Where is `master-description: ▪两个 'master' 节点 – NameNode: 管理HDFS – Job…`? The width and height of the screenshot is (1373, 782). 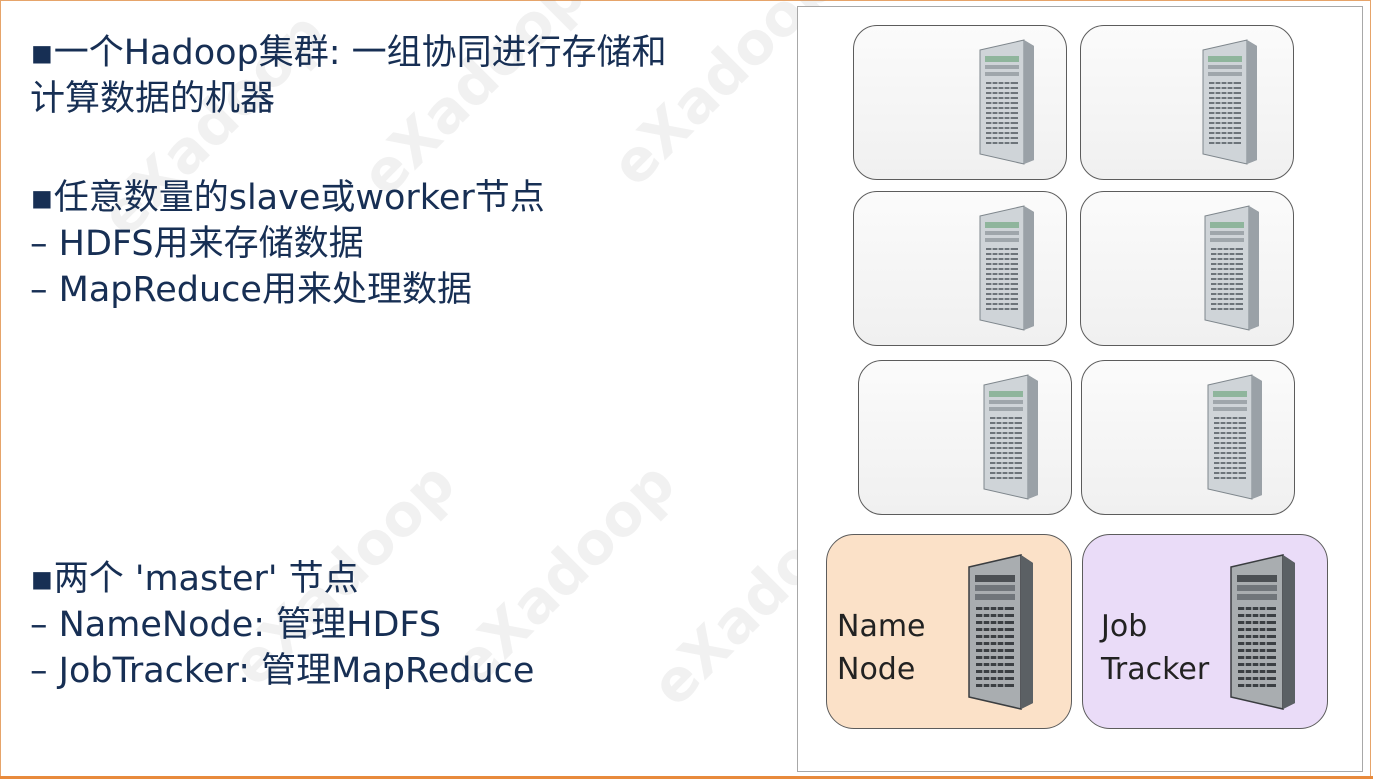
master-description: ▪两个 'master' 节点 – NameNode: 管理HDFS – Job… is located at coordinates (282, 625).